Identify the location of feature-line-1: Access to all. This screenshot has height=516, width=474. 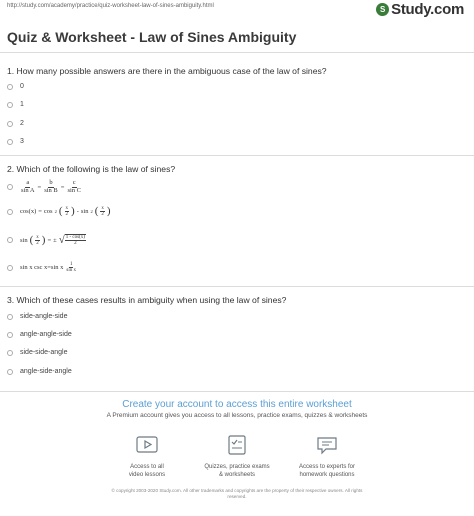
(147, 467).